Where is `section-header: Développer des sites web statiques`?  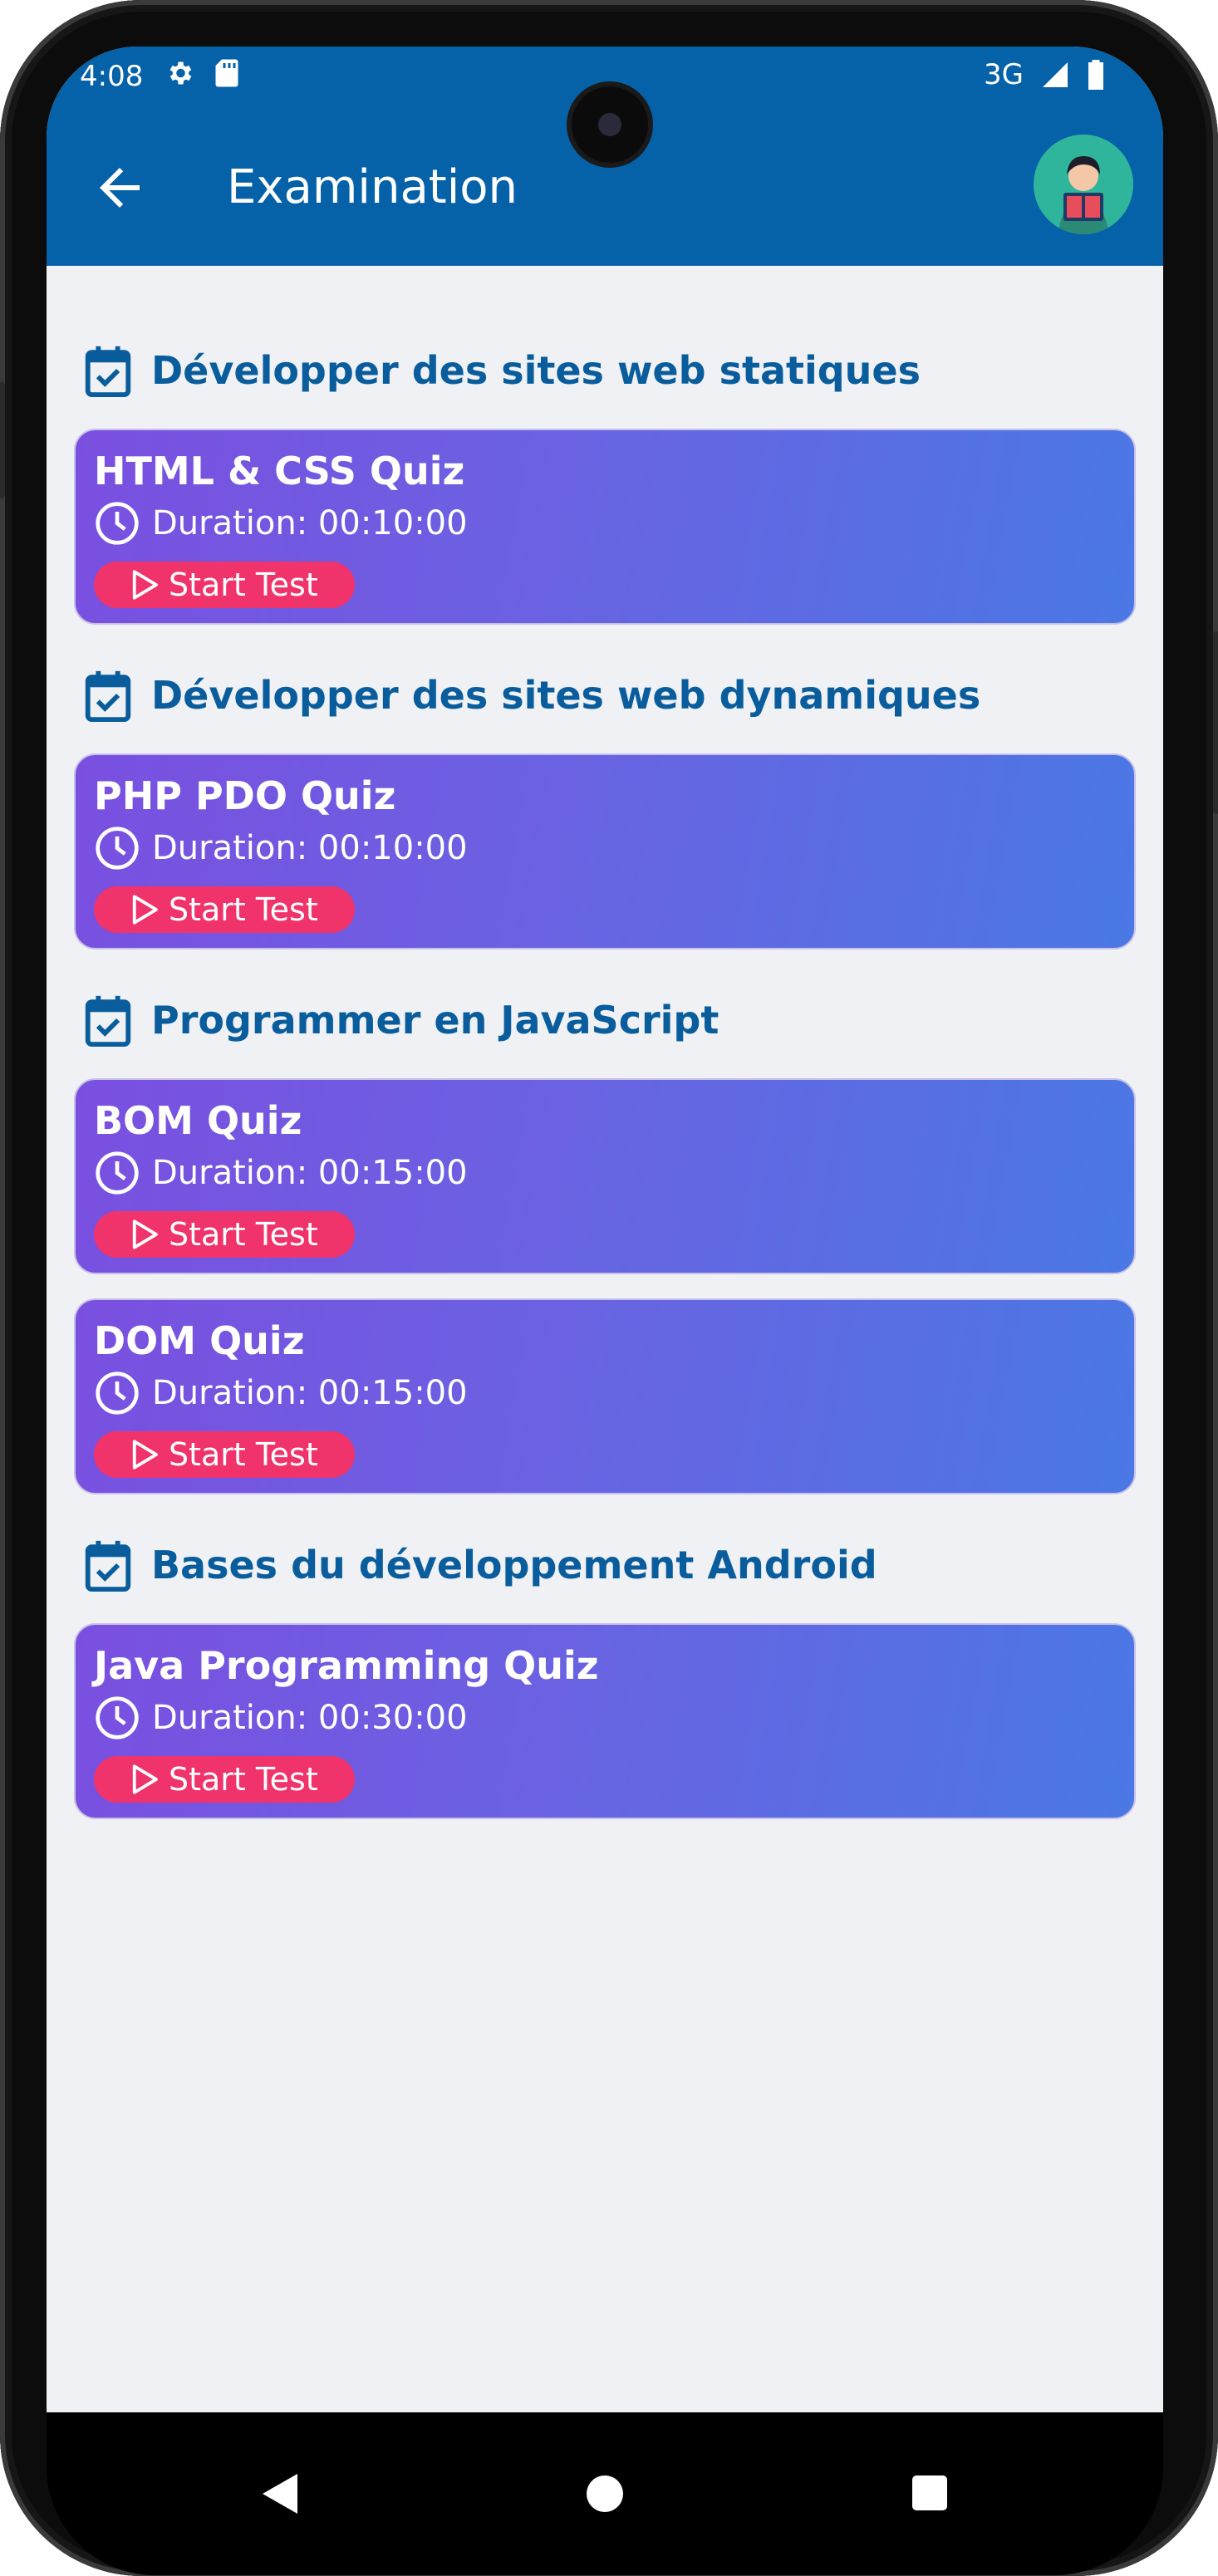 section-header: Développer des sites web statiques is located at coordinates (502, 370).